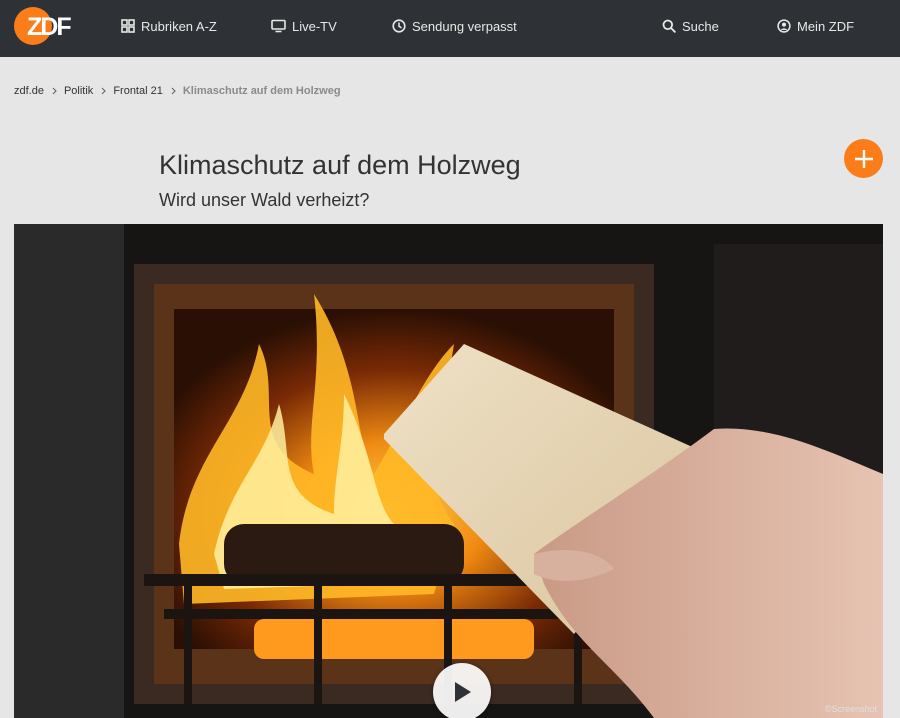  What do you see at coordinates (261, 91) in the screenshot?
I see `breadcrumb-current: Klimaschutz auf dem Holzweg` at bounding box center [261, 91].